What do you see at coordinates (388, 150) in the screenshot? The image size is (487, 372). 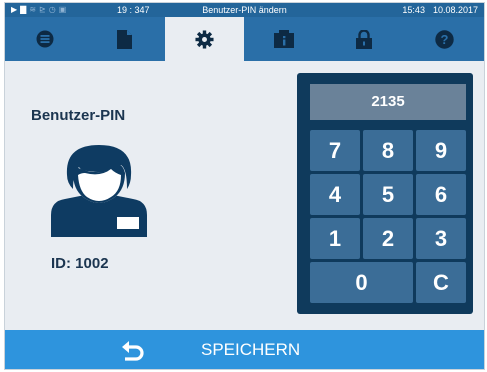 I see `key-8: 8` at bounding box center [388, 150].